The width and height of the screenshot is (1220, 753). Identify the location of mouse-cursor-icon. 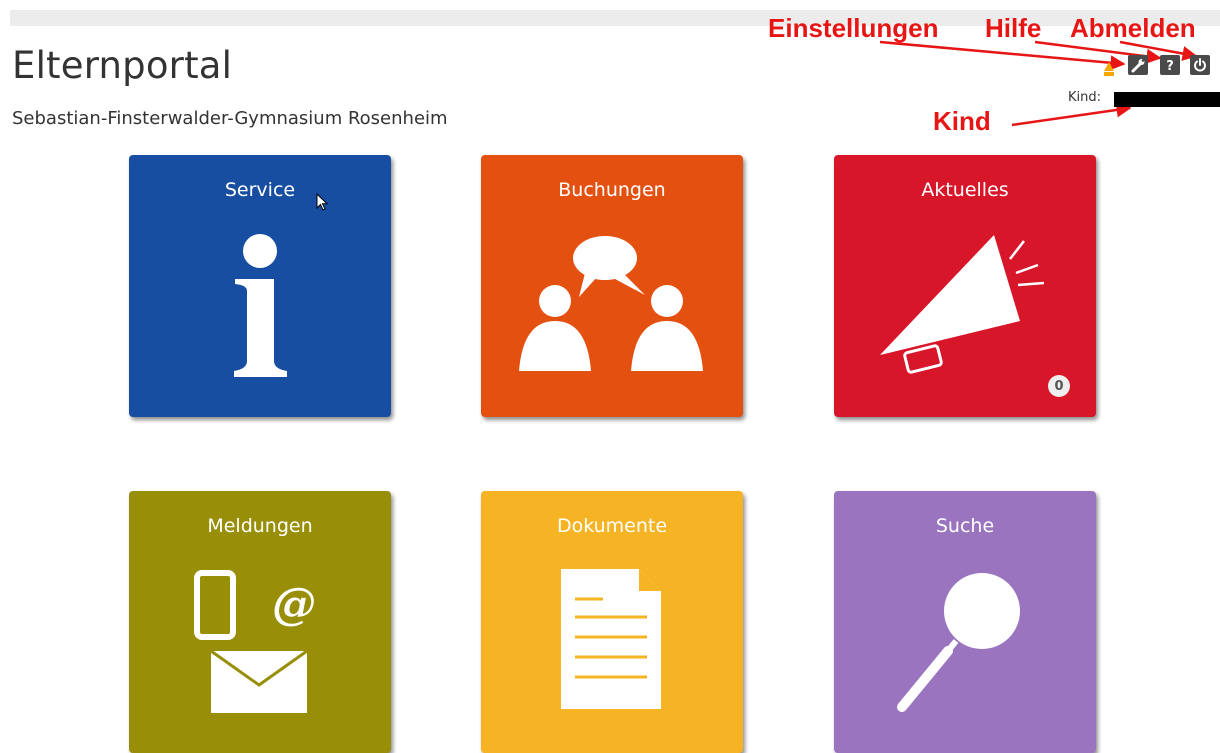
(322, 202).